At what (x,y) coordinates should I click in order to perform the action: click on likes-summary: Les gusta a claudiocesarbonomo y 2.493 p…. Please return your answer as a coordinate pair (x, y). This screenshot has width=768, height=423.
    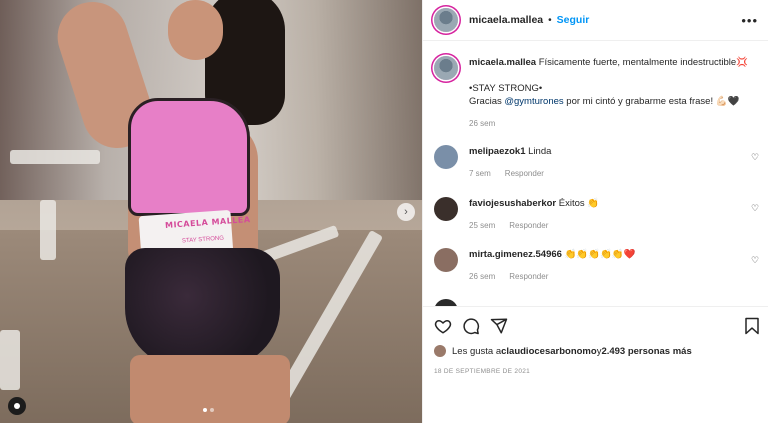
    Looking at the image, I should click on (563, 351).